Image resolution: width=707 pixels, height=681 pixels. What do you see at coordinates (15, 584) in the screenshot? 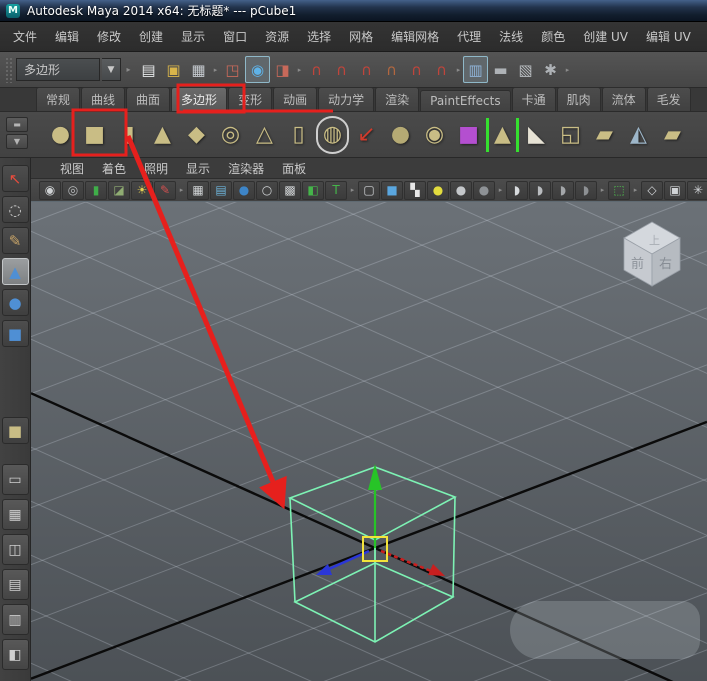
I see `persp-graph-layout-button: ▤` at bounding box center [15, 584].